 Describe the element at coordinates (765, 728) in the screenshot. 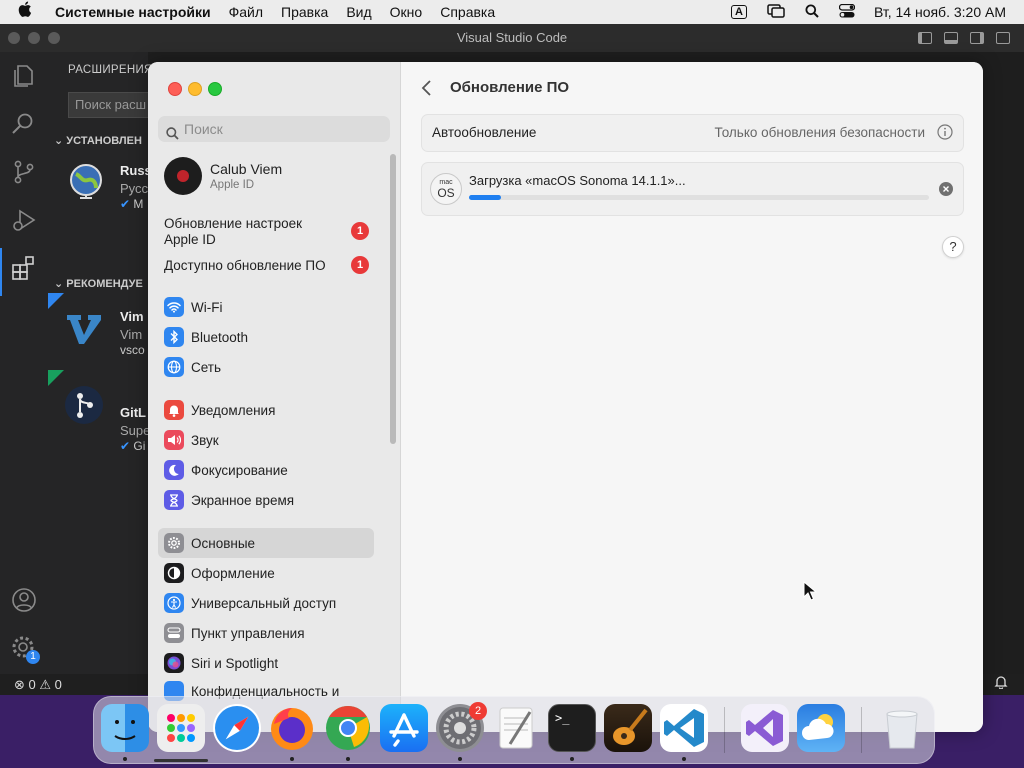

I see `dock-visual-studio-icon` at that location.